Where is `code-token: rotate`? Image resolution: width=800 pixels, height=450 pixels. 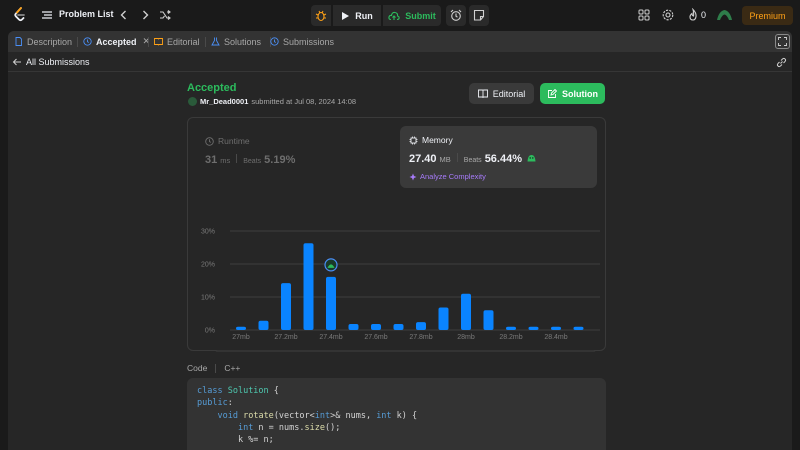
code-token: rotate is located at coordinates (258, 415).